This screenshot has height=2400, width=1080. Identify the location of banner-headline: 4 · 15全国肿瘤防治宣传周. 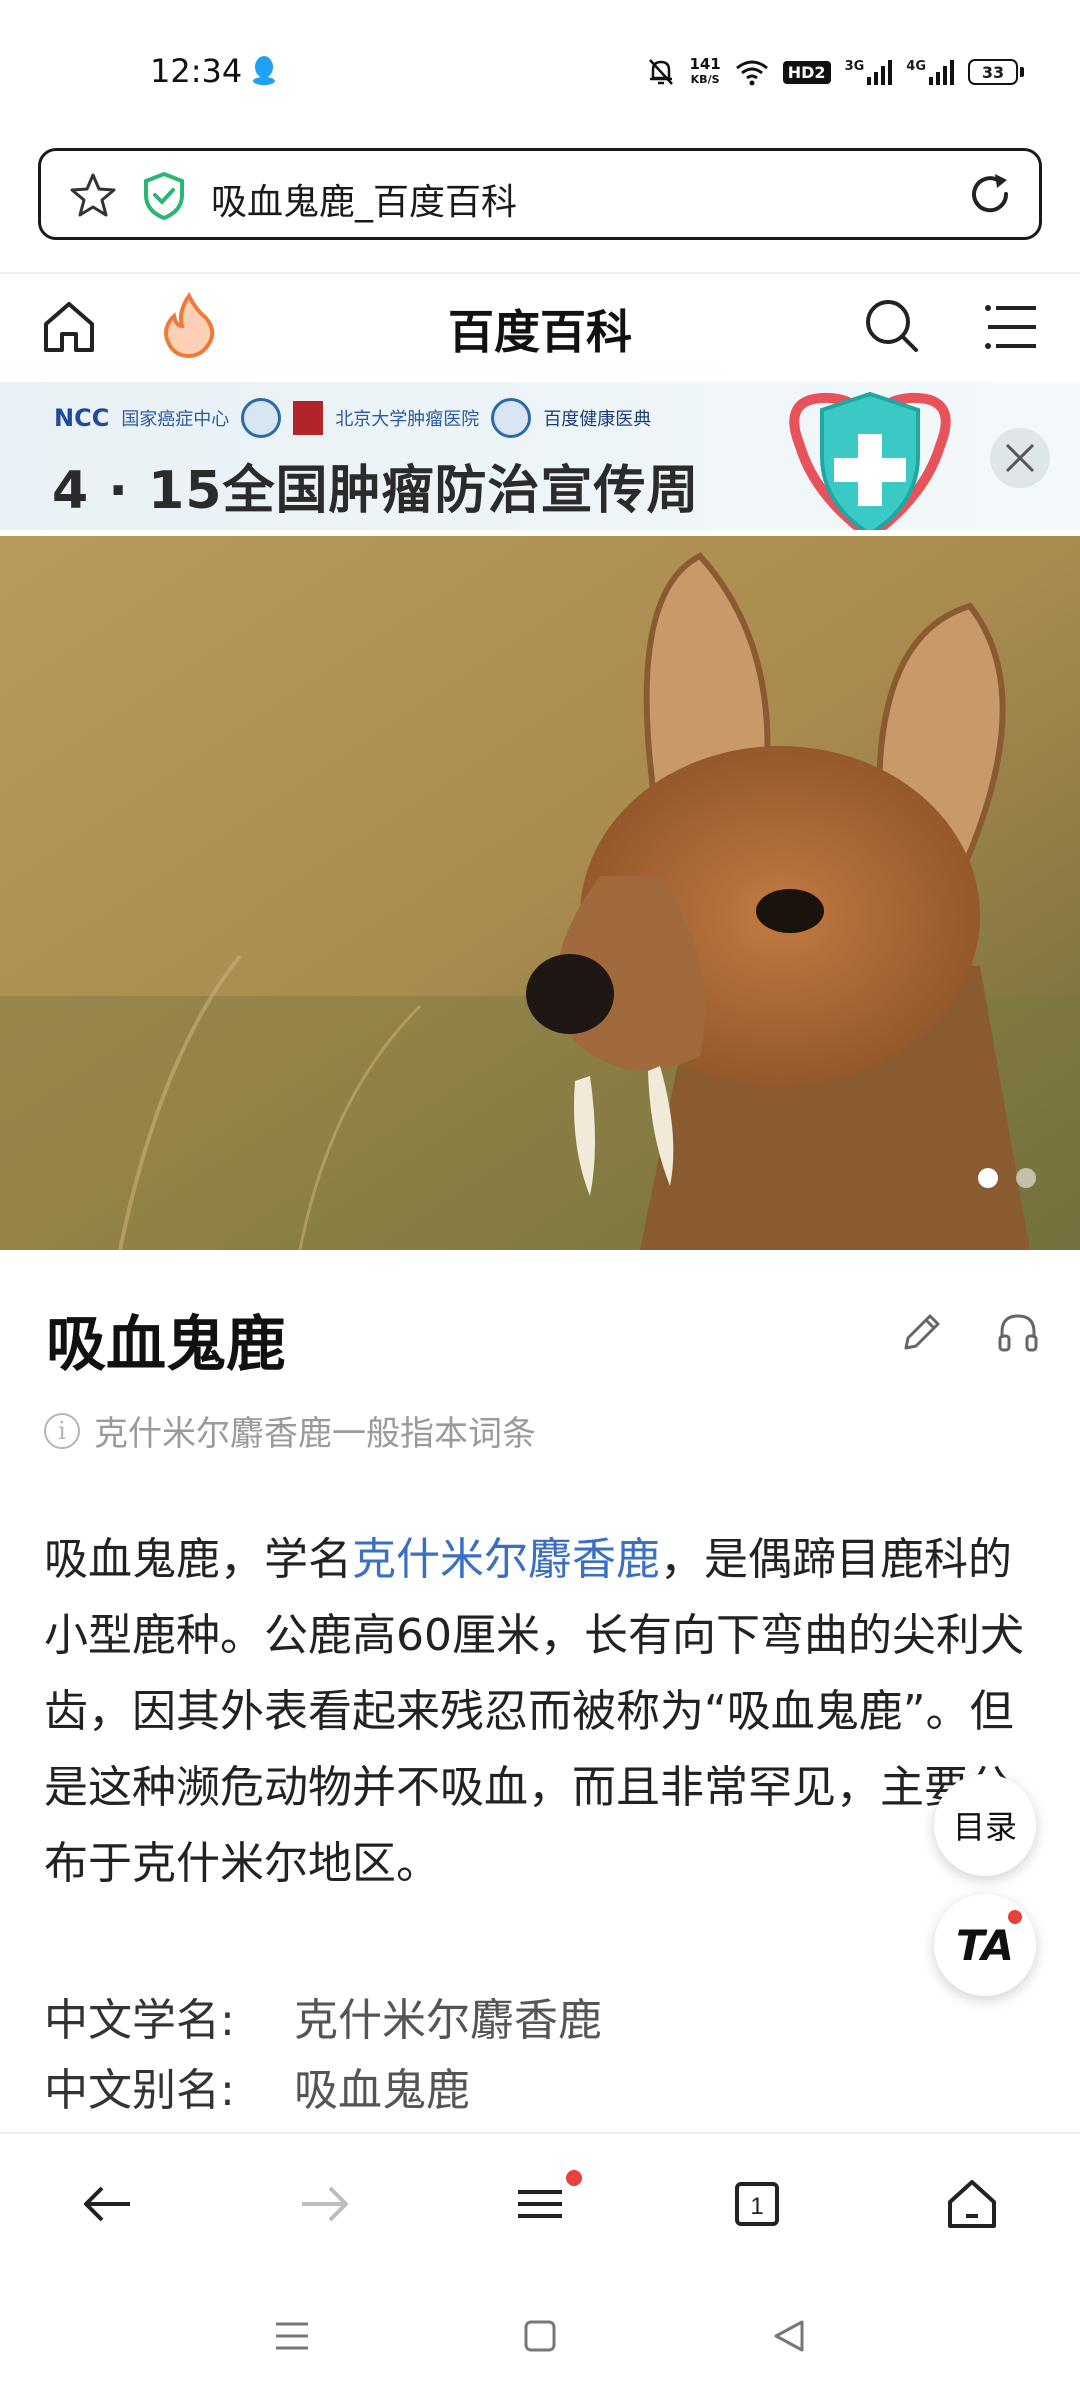
(376, 491).